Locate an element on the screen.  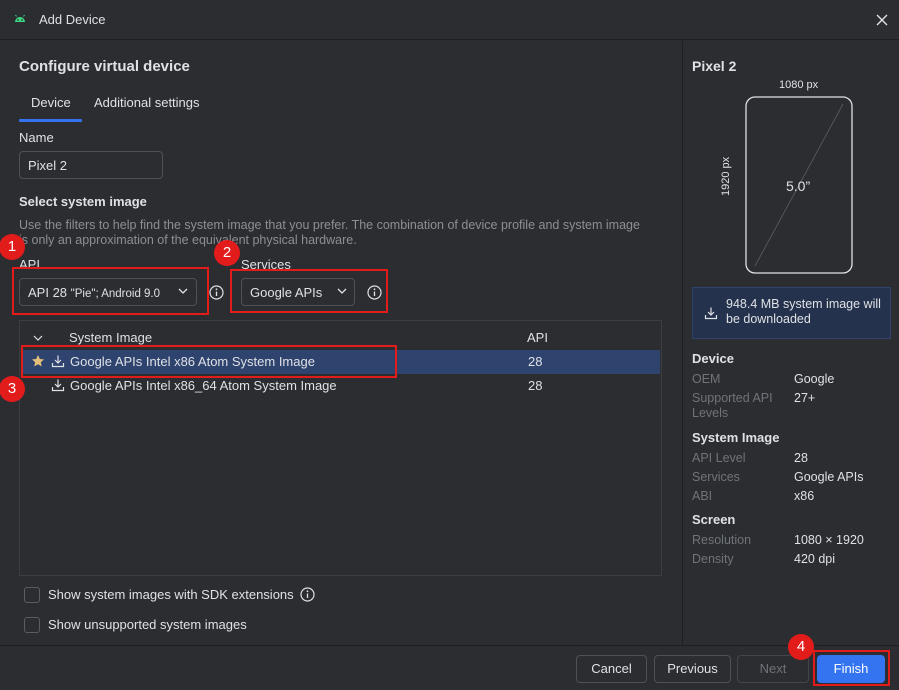
api-level-key: API Level is located at coordinates (719, 458).